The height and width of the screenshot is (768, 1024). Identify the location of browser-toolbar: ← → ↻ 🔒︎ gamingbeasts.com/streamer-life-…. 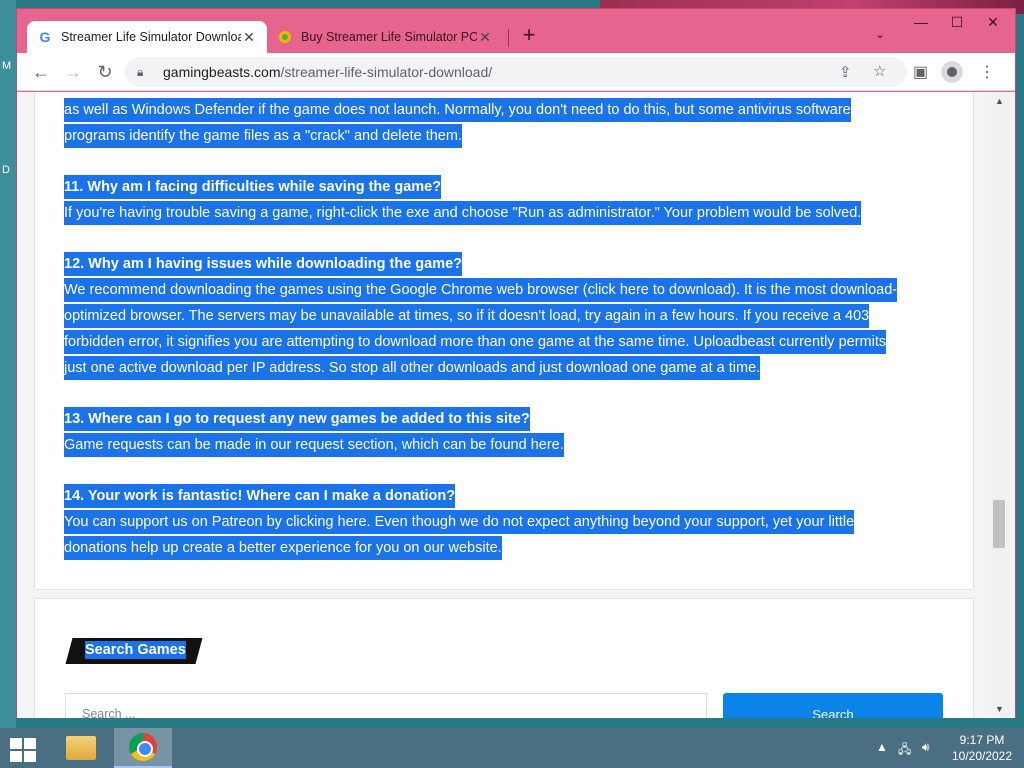
(516, 72).